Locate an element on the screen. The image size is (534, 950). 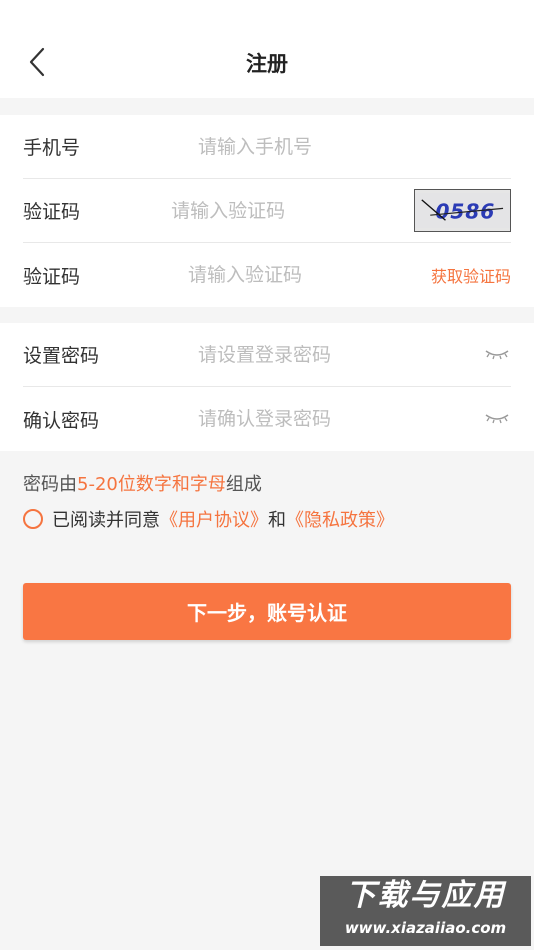
user-agreement-link: 《用户协议》 is located at coordinates (214, 519).